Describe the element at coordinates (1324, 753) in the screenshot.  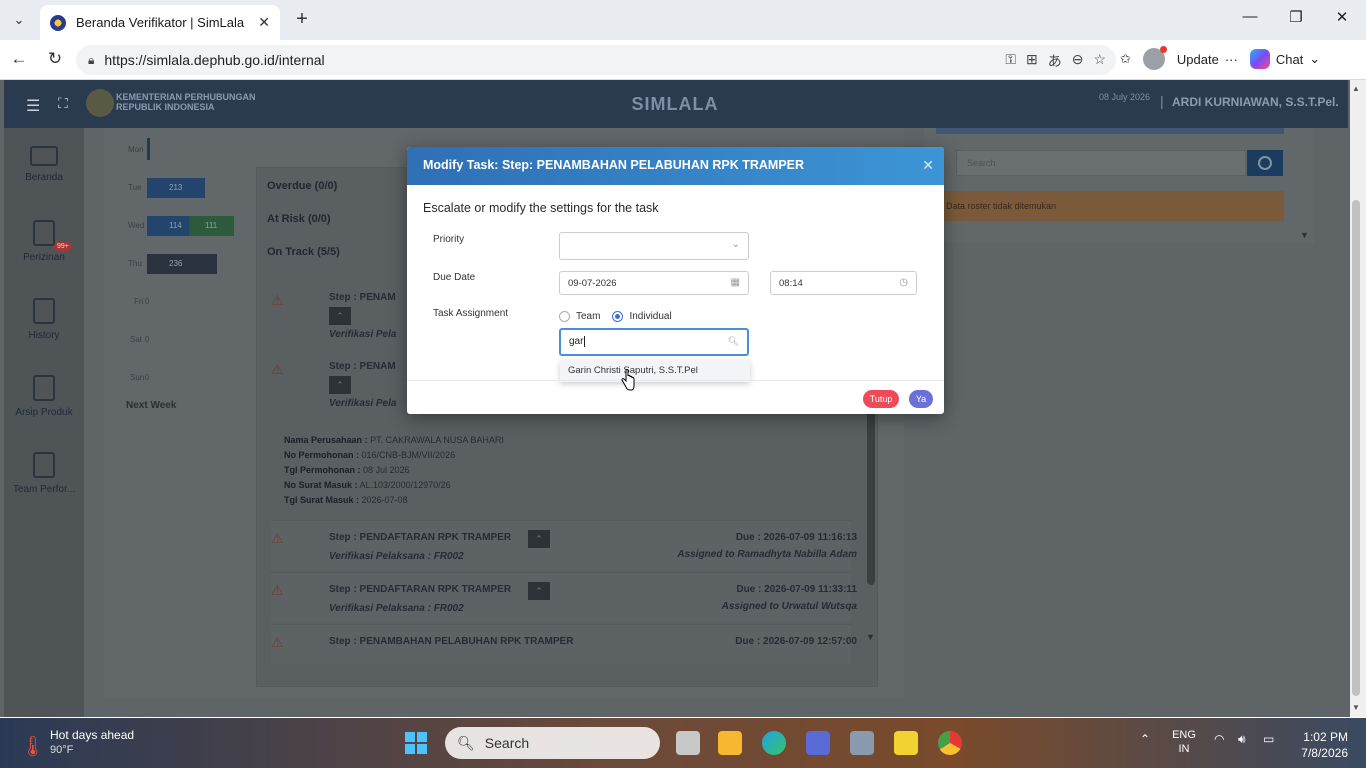
I see `clock-date: 7/8/2026` at that location.